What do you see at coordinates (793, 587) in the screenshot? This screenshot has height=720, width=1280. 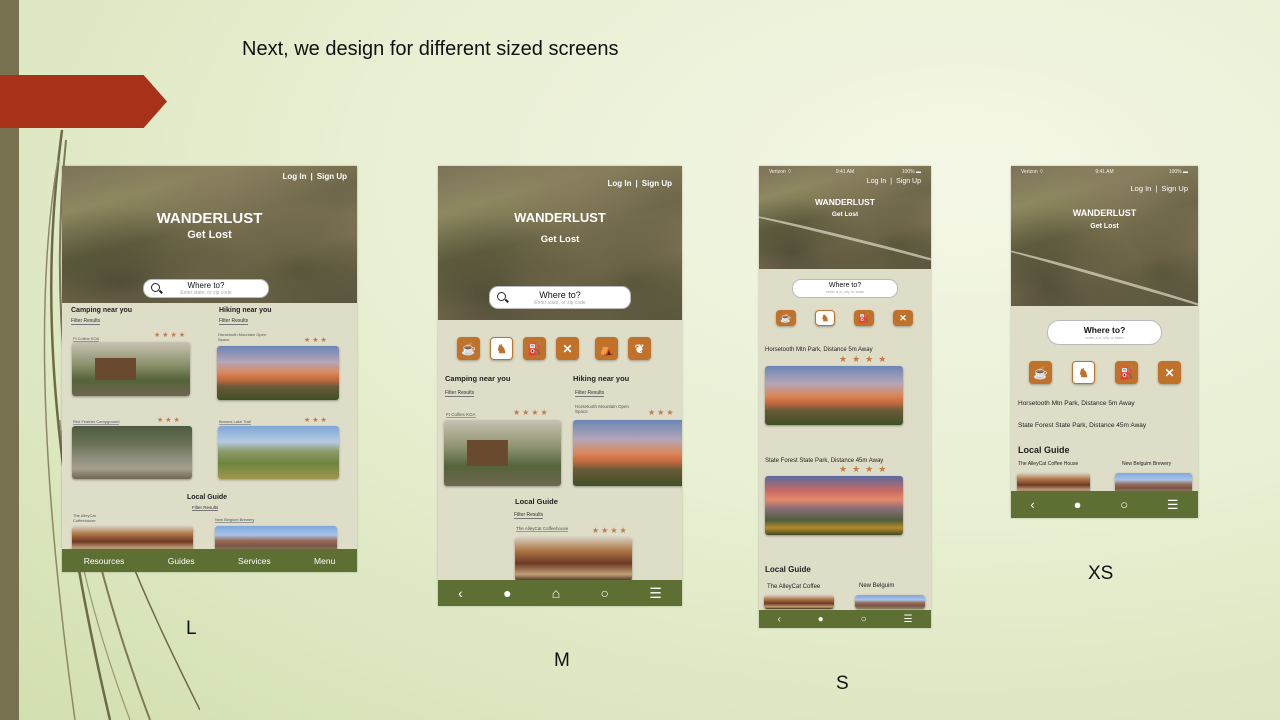 I see `guide-name: The AlleyCat Coffee` at bounding box center [793, 587].